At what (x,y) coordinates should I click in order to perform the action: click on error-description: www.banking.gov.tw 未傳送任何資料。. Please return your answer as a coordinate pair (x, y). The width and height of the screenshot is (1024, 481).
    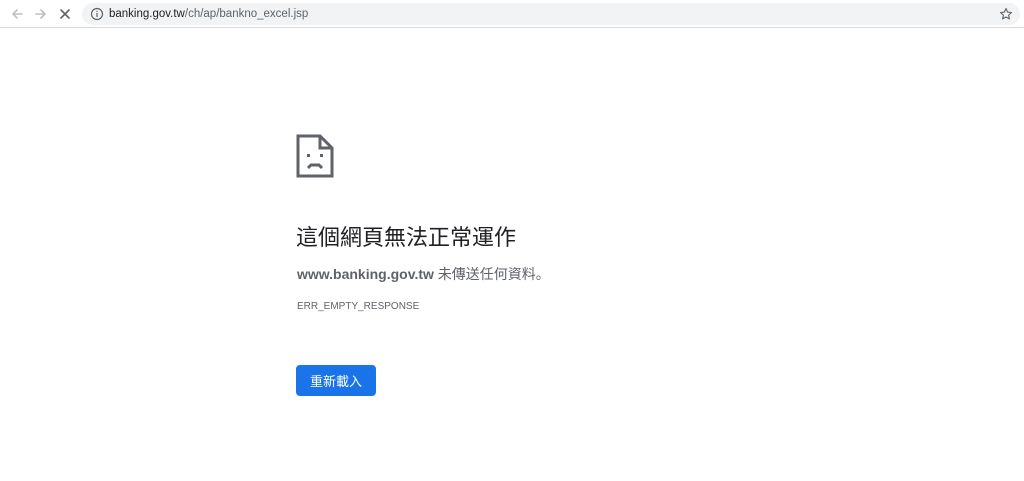
    Looking at the image, I should click on (423, 274).